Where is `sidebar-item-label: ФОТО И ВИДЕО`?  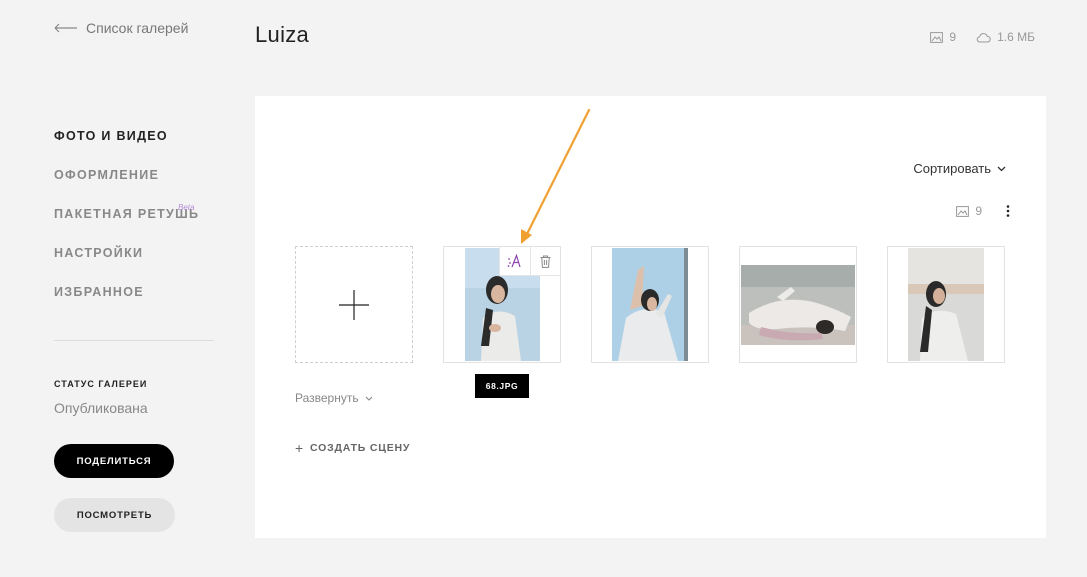 sidebar-item-label: ФОТО И ВИДЕО is located at coordinates (111, 136).